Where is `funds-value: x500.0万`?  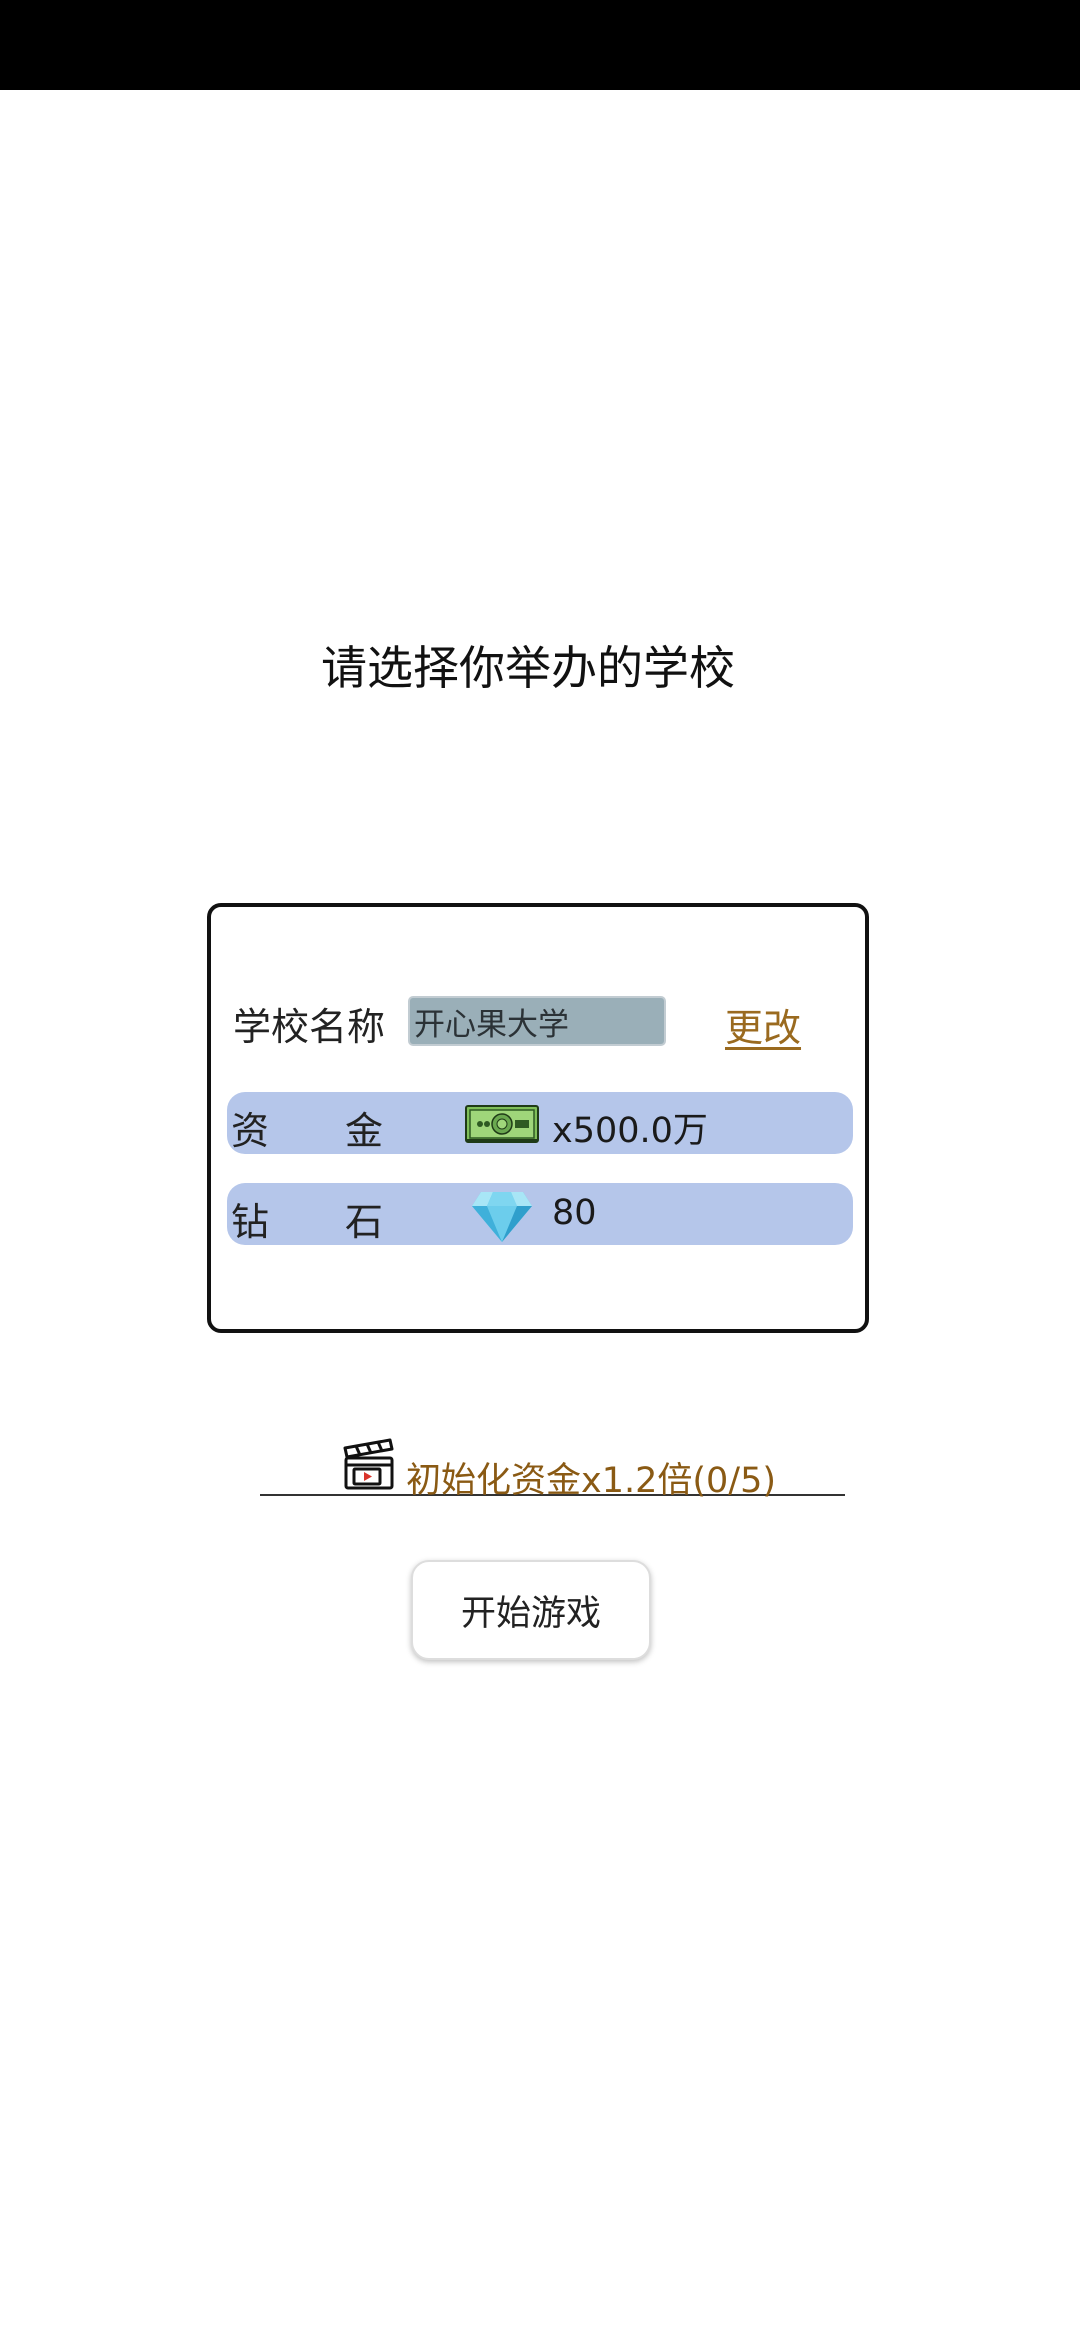 funds-value: x500.0万 is located at coordinates (630, 1131).